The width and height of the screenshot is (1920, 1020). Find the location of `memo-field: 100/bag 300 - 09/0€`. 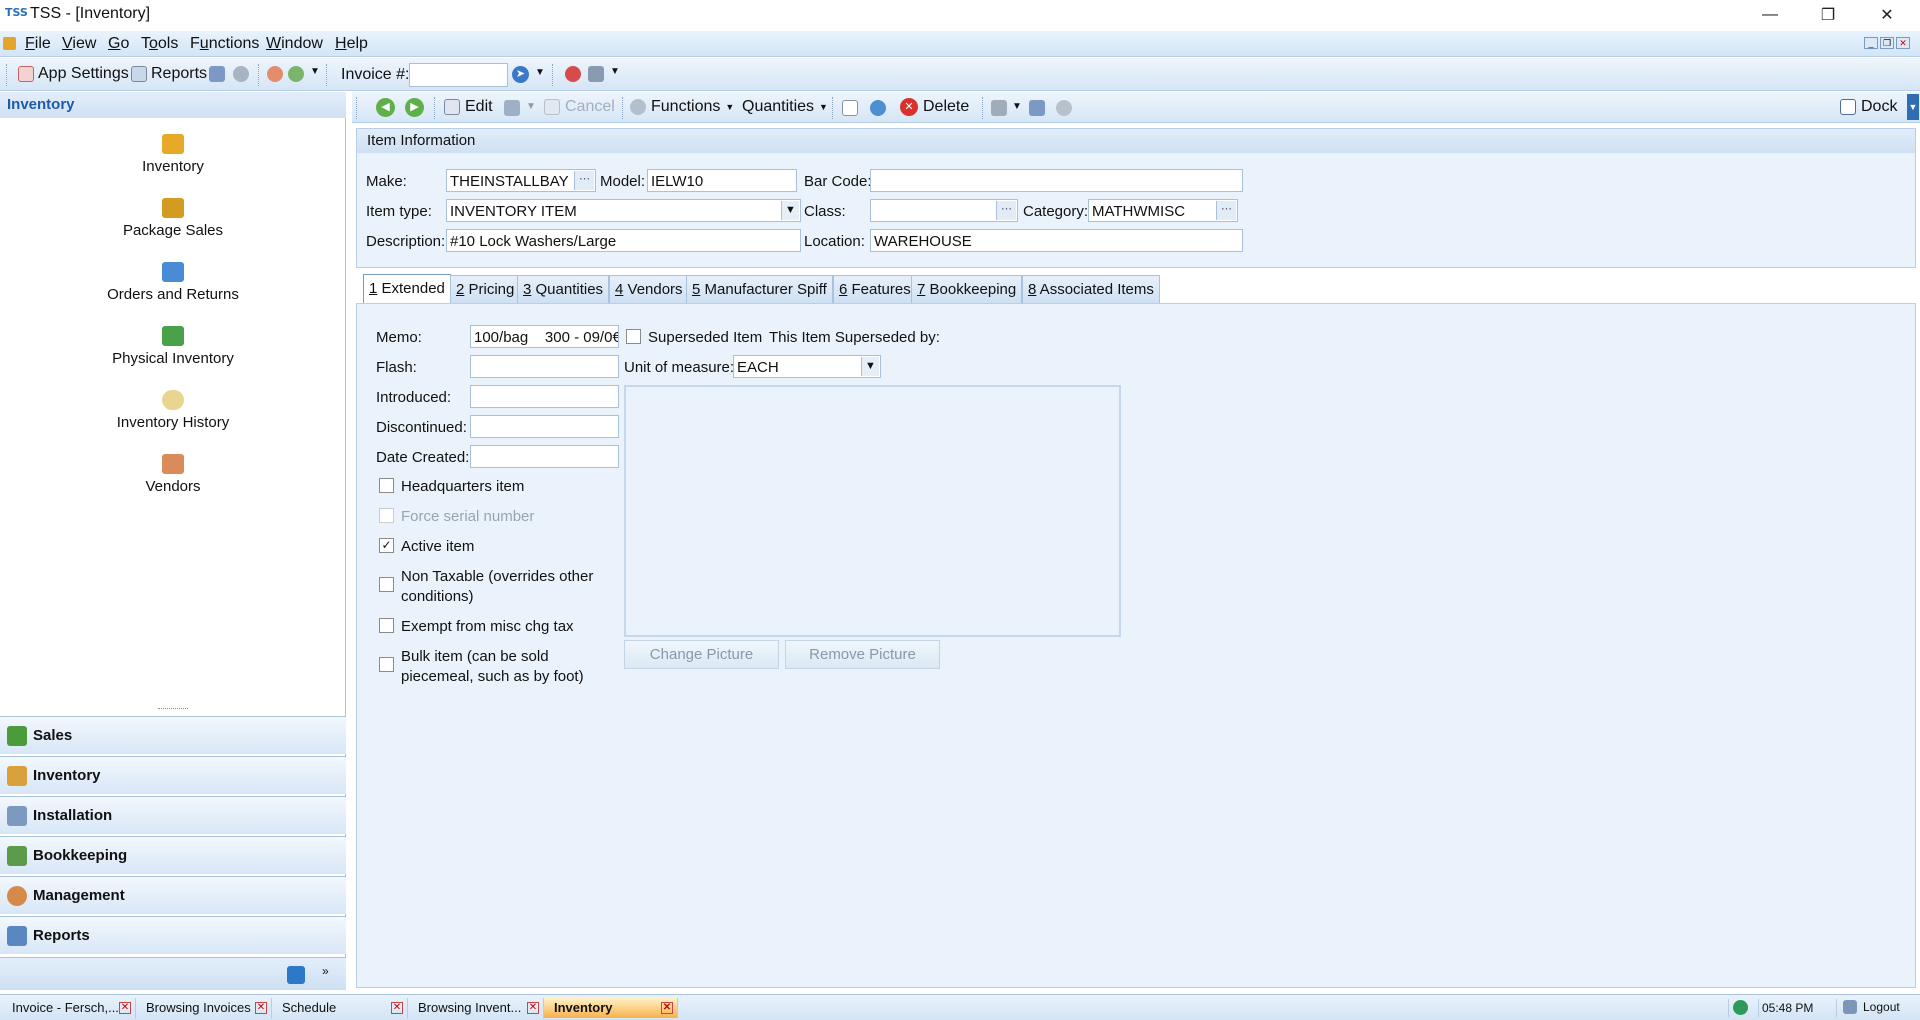

memo-field: 100/bag 300 - 09/0€ is located at coordinates (544, 336).